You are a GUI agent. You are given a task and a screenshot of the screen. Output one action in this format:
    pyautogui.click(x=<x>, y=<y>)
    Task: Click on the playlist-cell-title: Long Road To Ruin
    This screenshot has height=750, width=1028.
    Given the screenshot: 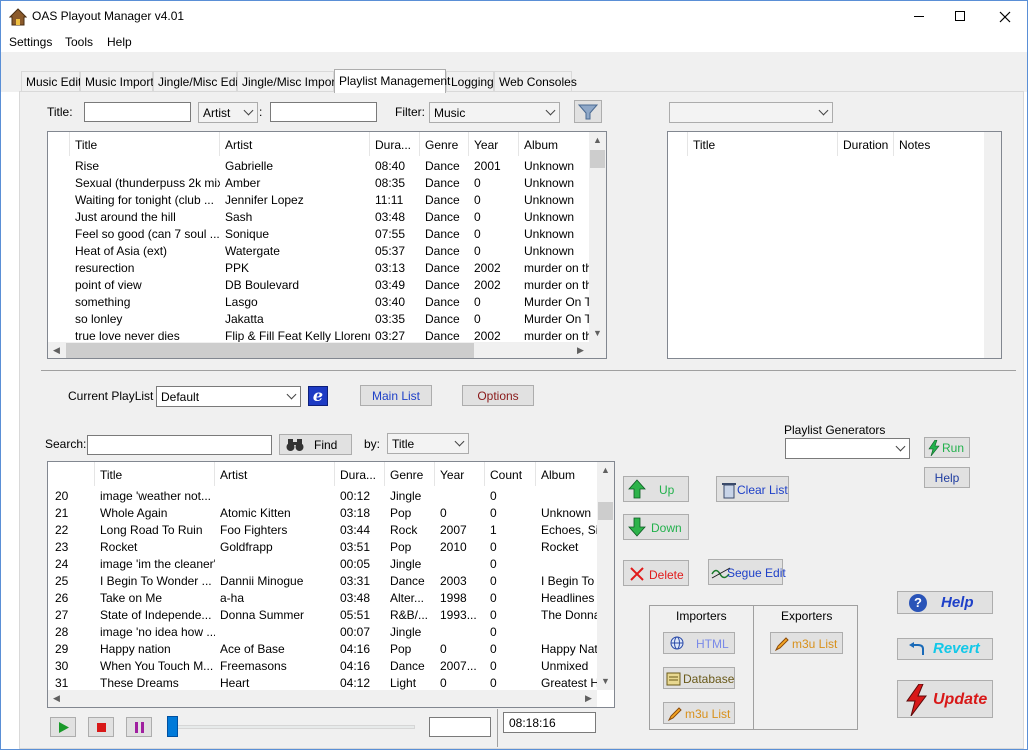 What is the action you would take?
    pyautogui.click(x=155, y=530)
    